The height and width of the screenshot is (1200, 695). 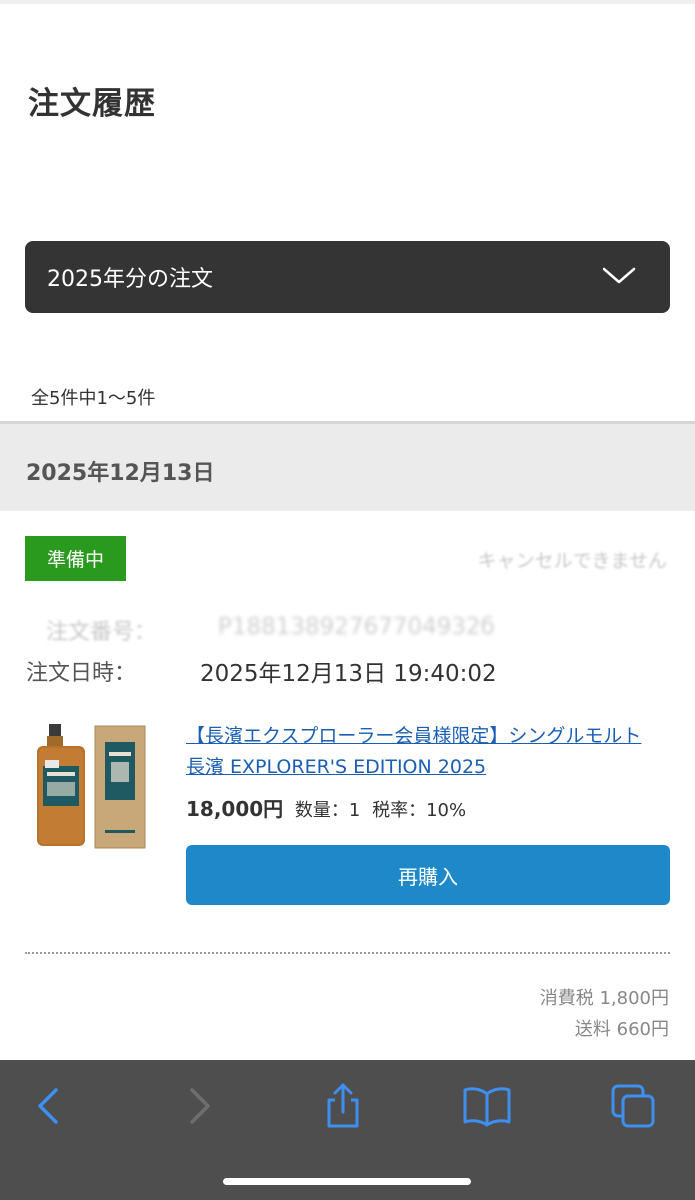 What do you see at coordinates (419, 810) in the screenshot?
I see `product-tax-rate: 税率：10%` at bounding box center [419, 810].